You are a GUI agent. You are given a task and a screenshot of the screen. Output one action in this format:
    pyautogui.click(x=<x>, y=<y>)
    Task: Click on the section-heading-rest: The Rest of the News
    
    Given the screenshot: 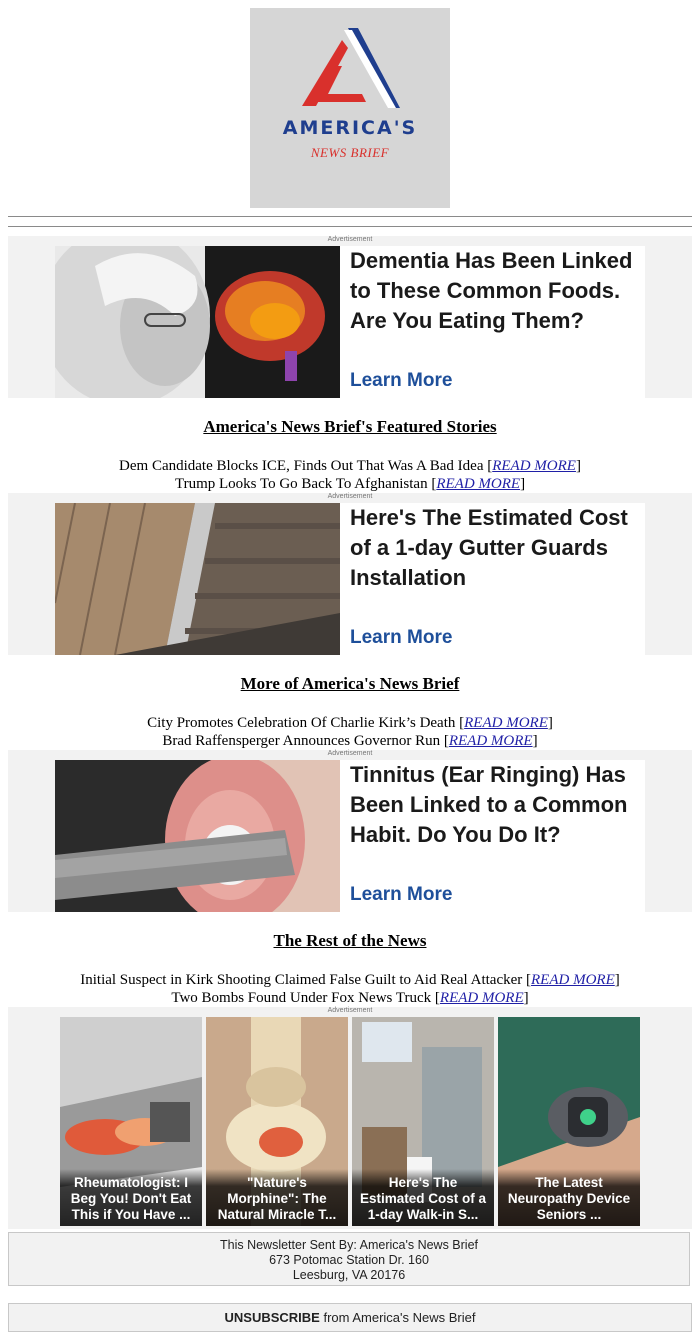 What is the action you would take?
    pyautogui.click(x=350, y=940)
    